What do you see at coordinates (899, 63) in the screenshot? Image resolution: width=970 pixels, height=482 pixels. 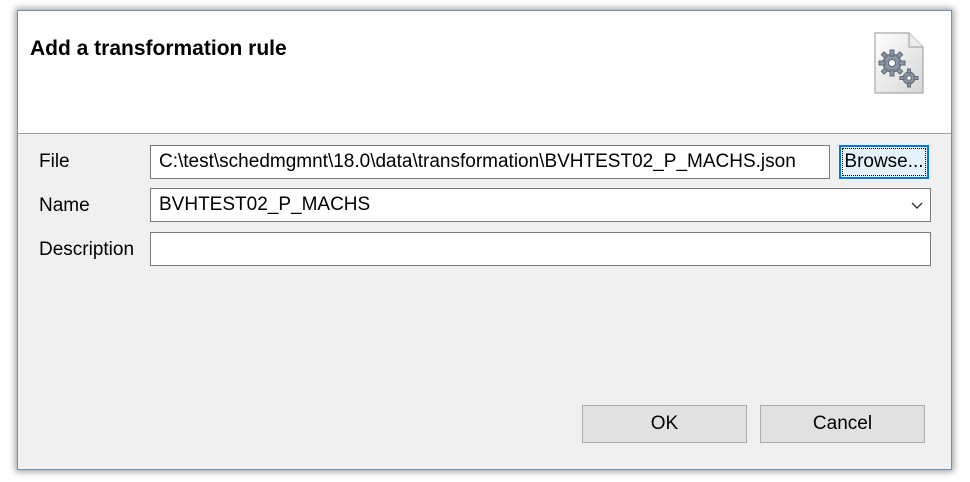 I see `gears-file-icon` at bounding box center [899, 63].